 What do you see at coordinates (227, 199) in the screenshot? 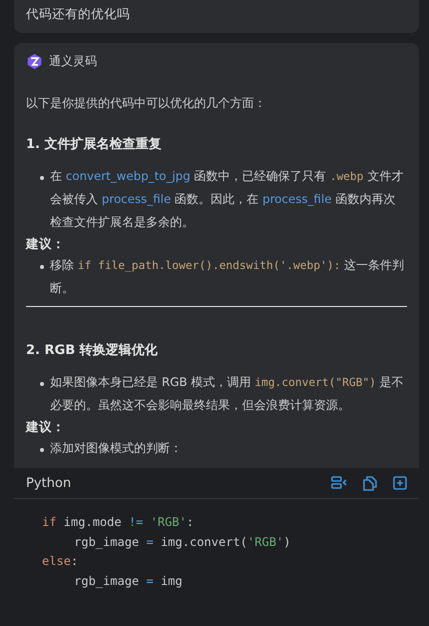
I see `bullet-text: 在 convert_webp_to_jpg 函数中，已经确保了只有 .webp 文件才会被传入 process_file 函数。因此，在 process_file 函数内再次检查文件扩展名是多余的。` at bounding box center [227, 199].